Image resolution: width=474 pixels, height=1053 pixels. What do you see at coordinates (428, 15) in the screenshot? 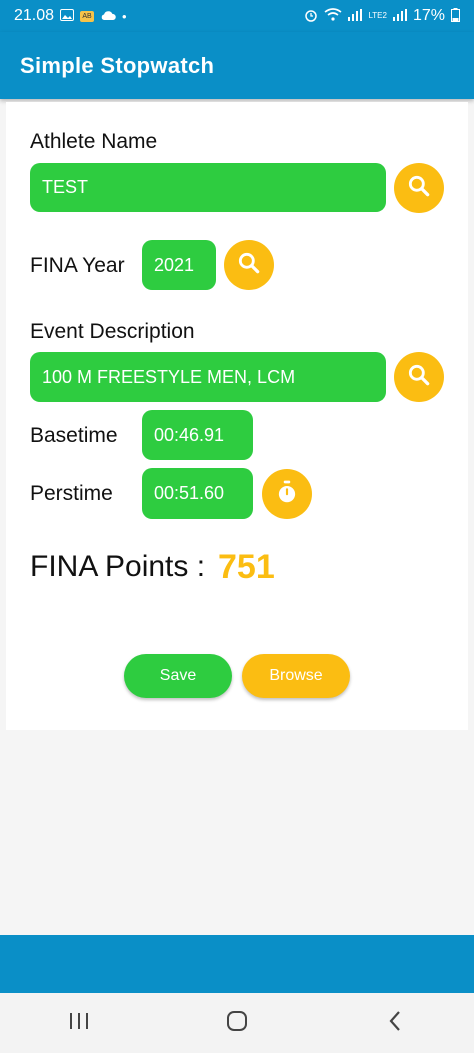
I see `battery-percent: 17%` at bounding box center [428, 15].